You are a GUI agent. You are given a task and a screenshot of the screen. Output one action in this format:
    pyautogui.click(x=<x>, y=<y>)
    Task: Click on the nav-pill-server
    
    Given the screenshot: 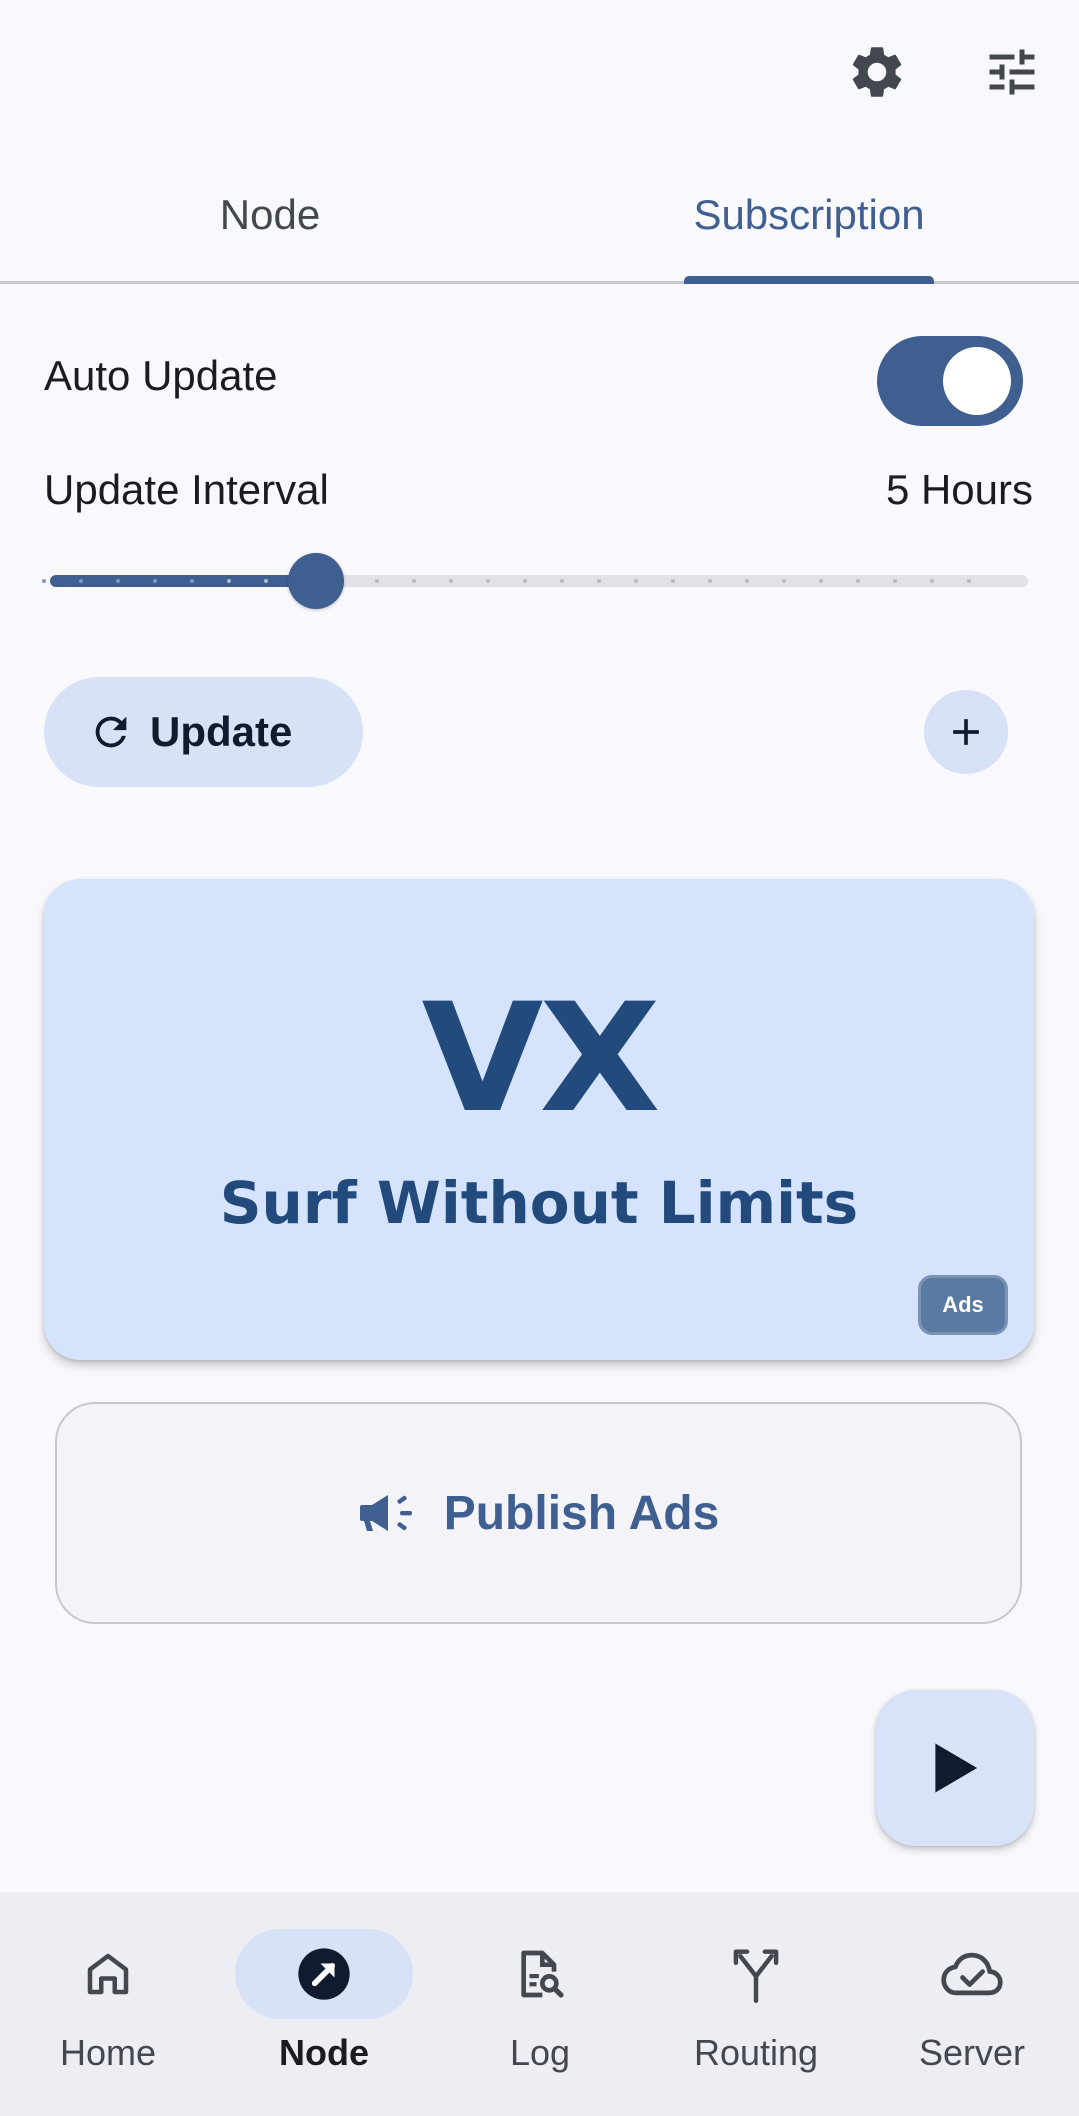 What is the action you would take?
    pyautogui.click(x=972, y=1974)
    